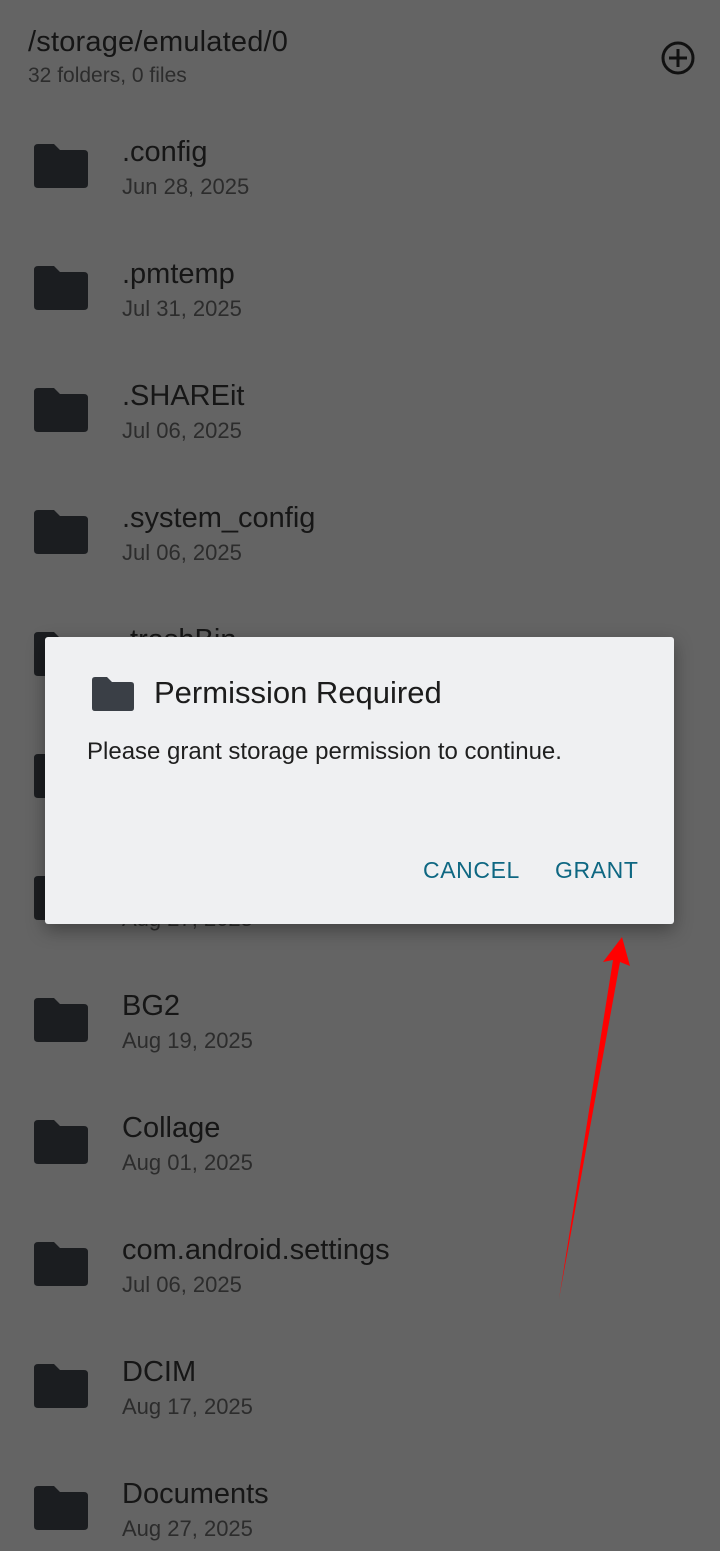 The width and height of the screenshot is (720, 1551). What do you see at coordinates (187, 1162) in the screenshot?
I see `file-date: Aug 01, 2025` at bounding box center [187, 1162].